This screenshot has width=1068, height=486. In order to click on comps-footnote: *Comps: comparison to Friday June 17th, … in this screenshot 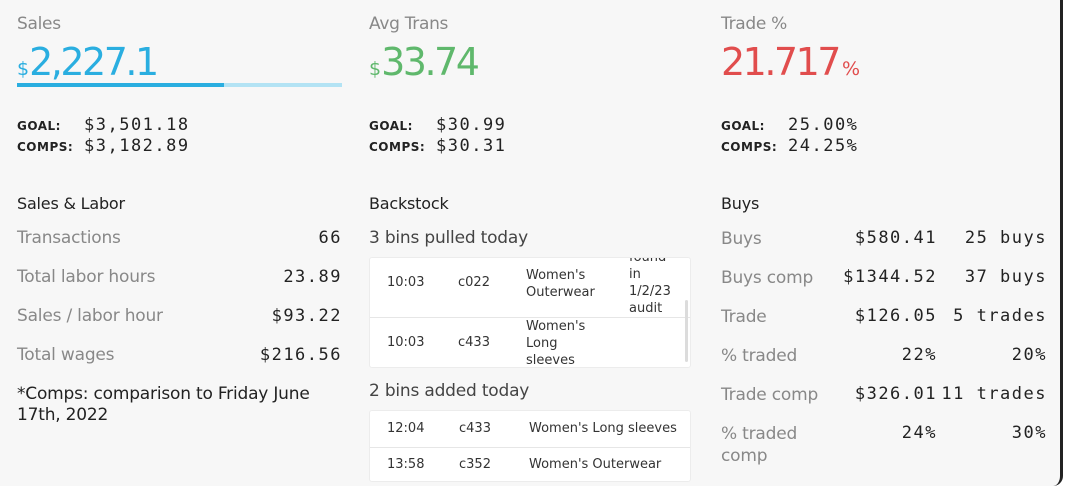, I will do `click(163, 404)`.